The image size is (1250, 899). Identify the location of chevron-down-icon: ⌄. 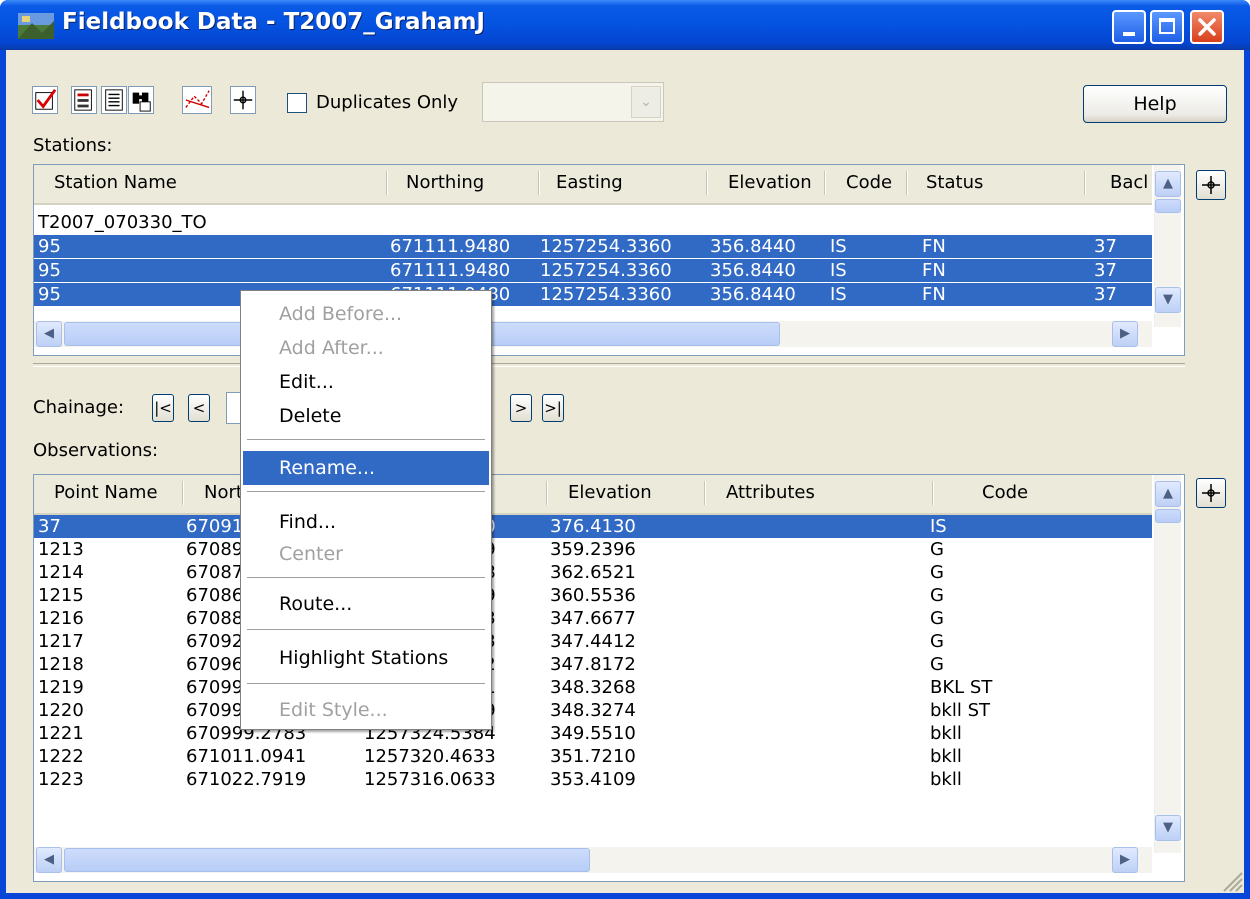
(646, 102).